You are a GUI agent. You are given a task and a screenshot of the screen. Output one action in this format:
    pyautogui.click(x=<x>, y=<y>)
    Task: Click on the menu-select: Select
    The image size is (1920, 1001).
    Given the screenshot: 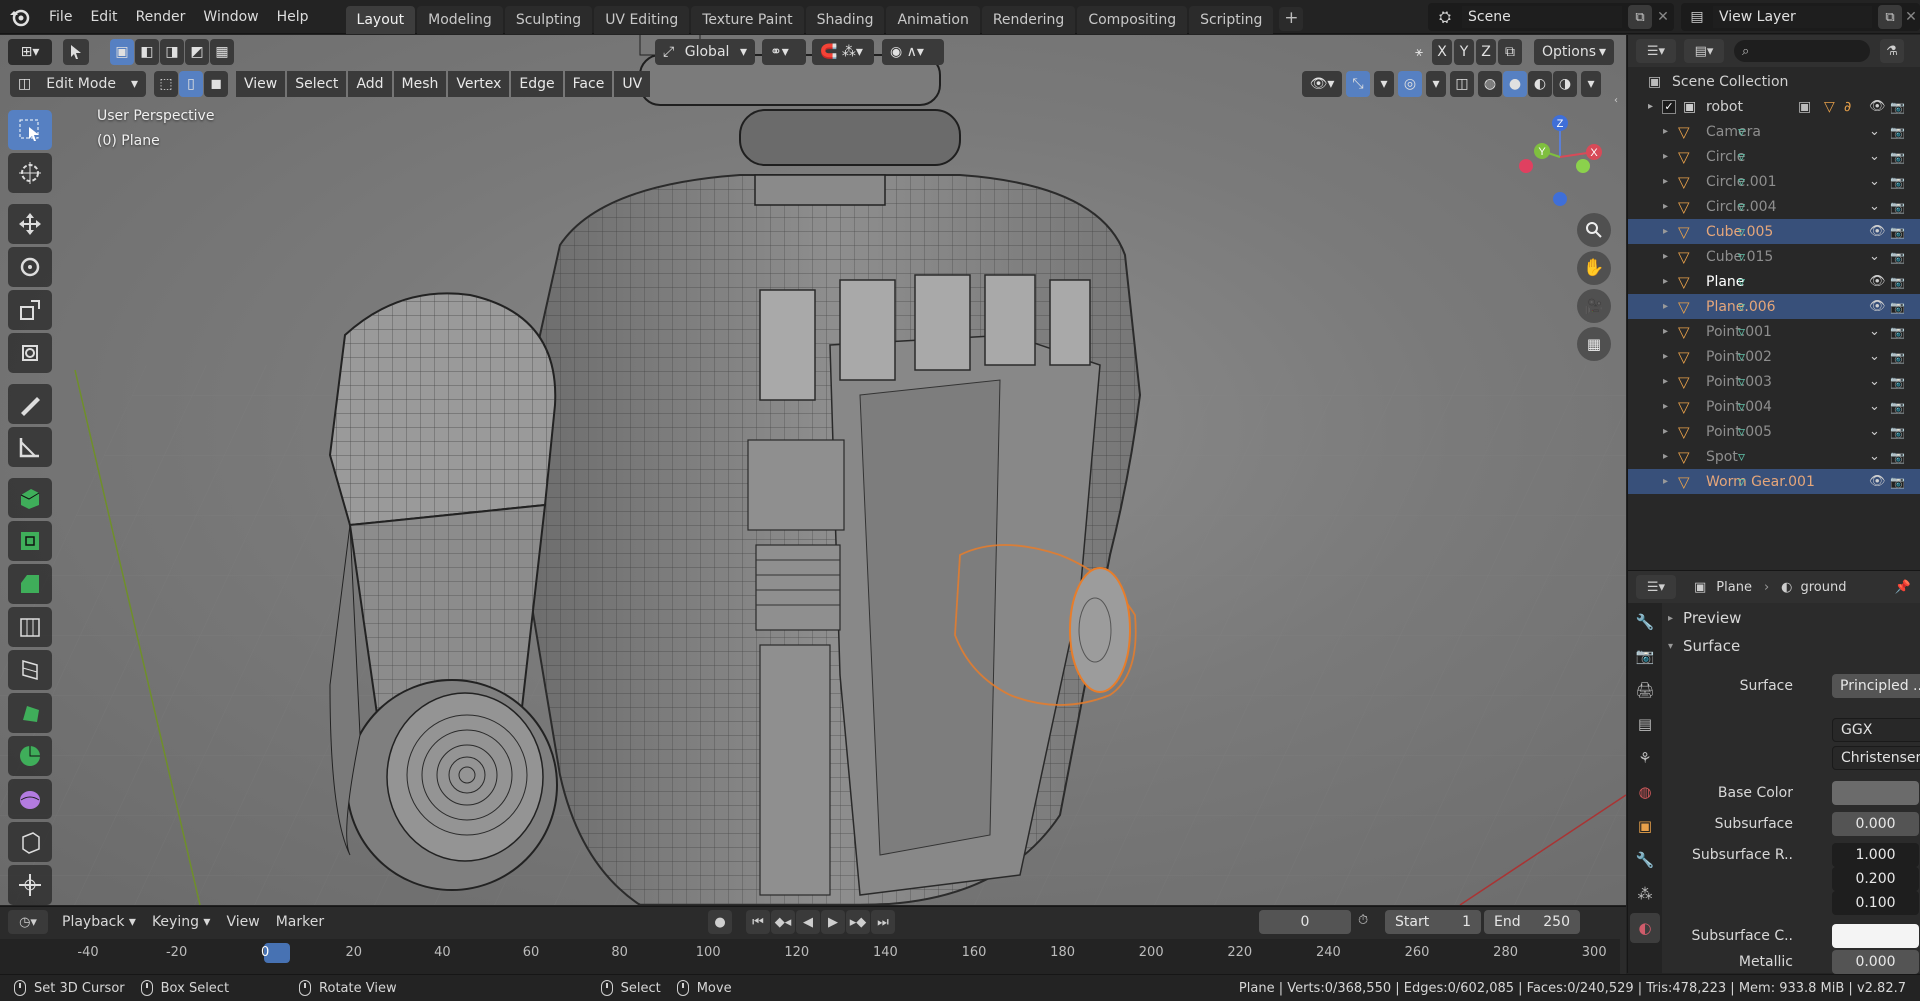 What is the action you would take?
    pyautogui.click(x=317, y=84)
    